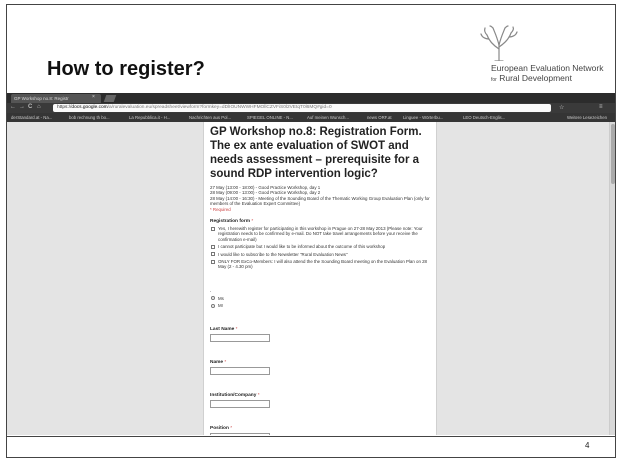 This screenshot has width=621, height=462. What do you see at coordinates (320, 221) in the screenshot?
I see `registration-question-label: Registration form *` at bounding box center [320, 221].